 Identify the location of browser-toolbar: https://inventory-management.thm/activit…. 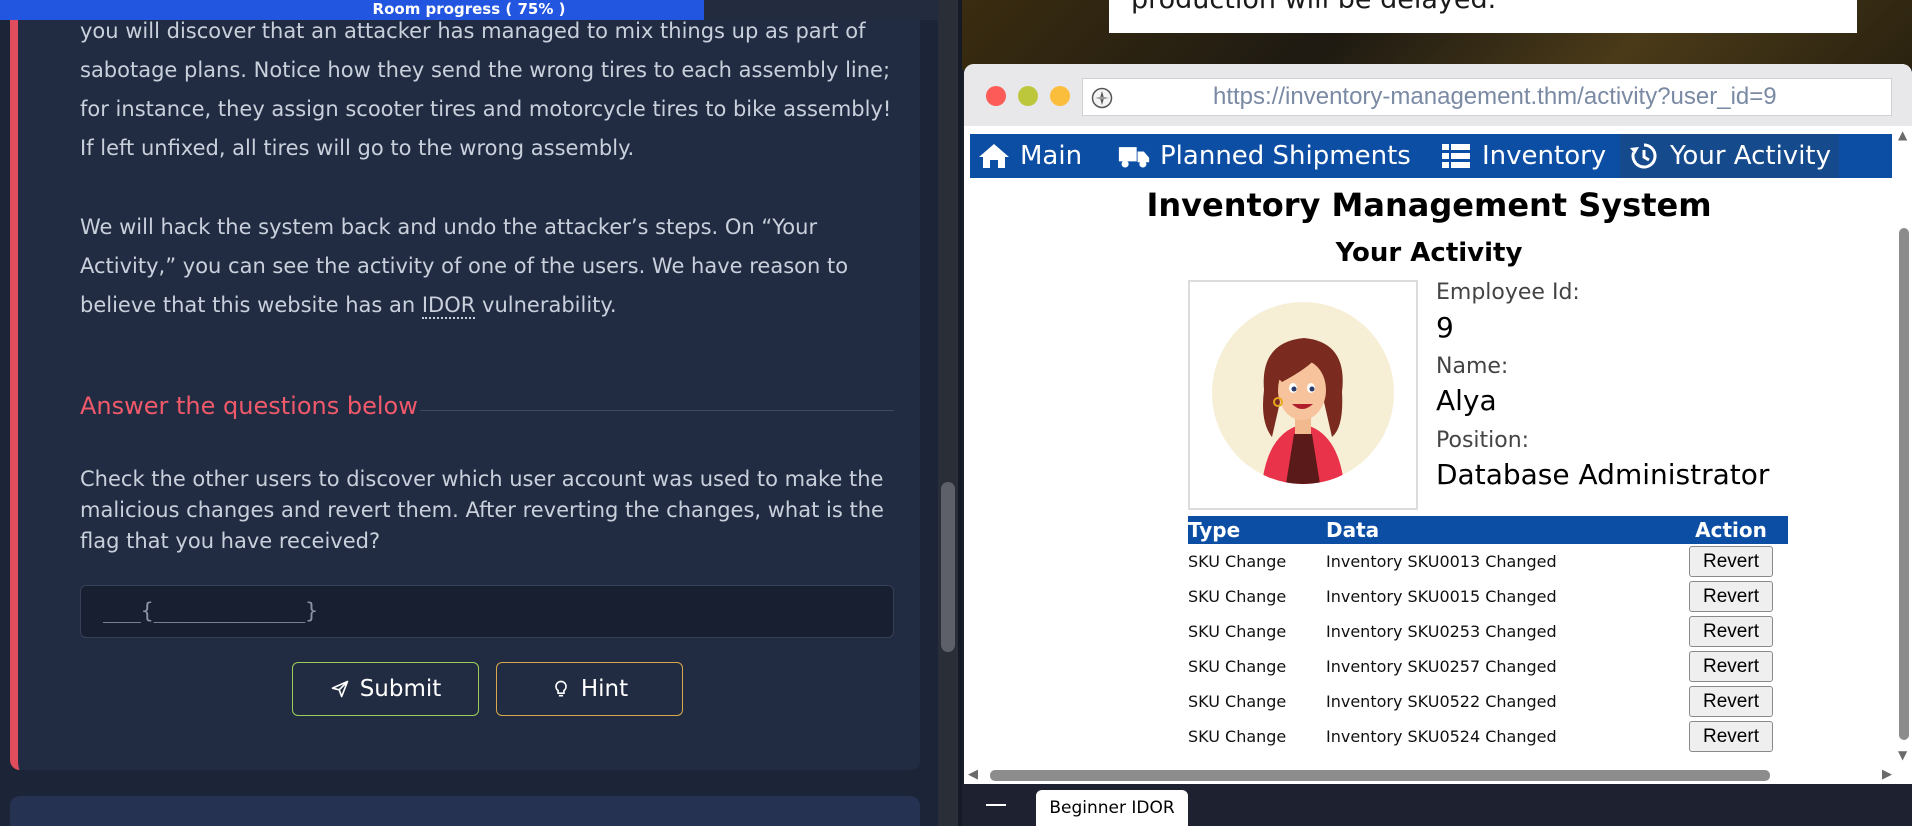
(1438, 95).